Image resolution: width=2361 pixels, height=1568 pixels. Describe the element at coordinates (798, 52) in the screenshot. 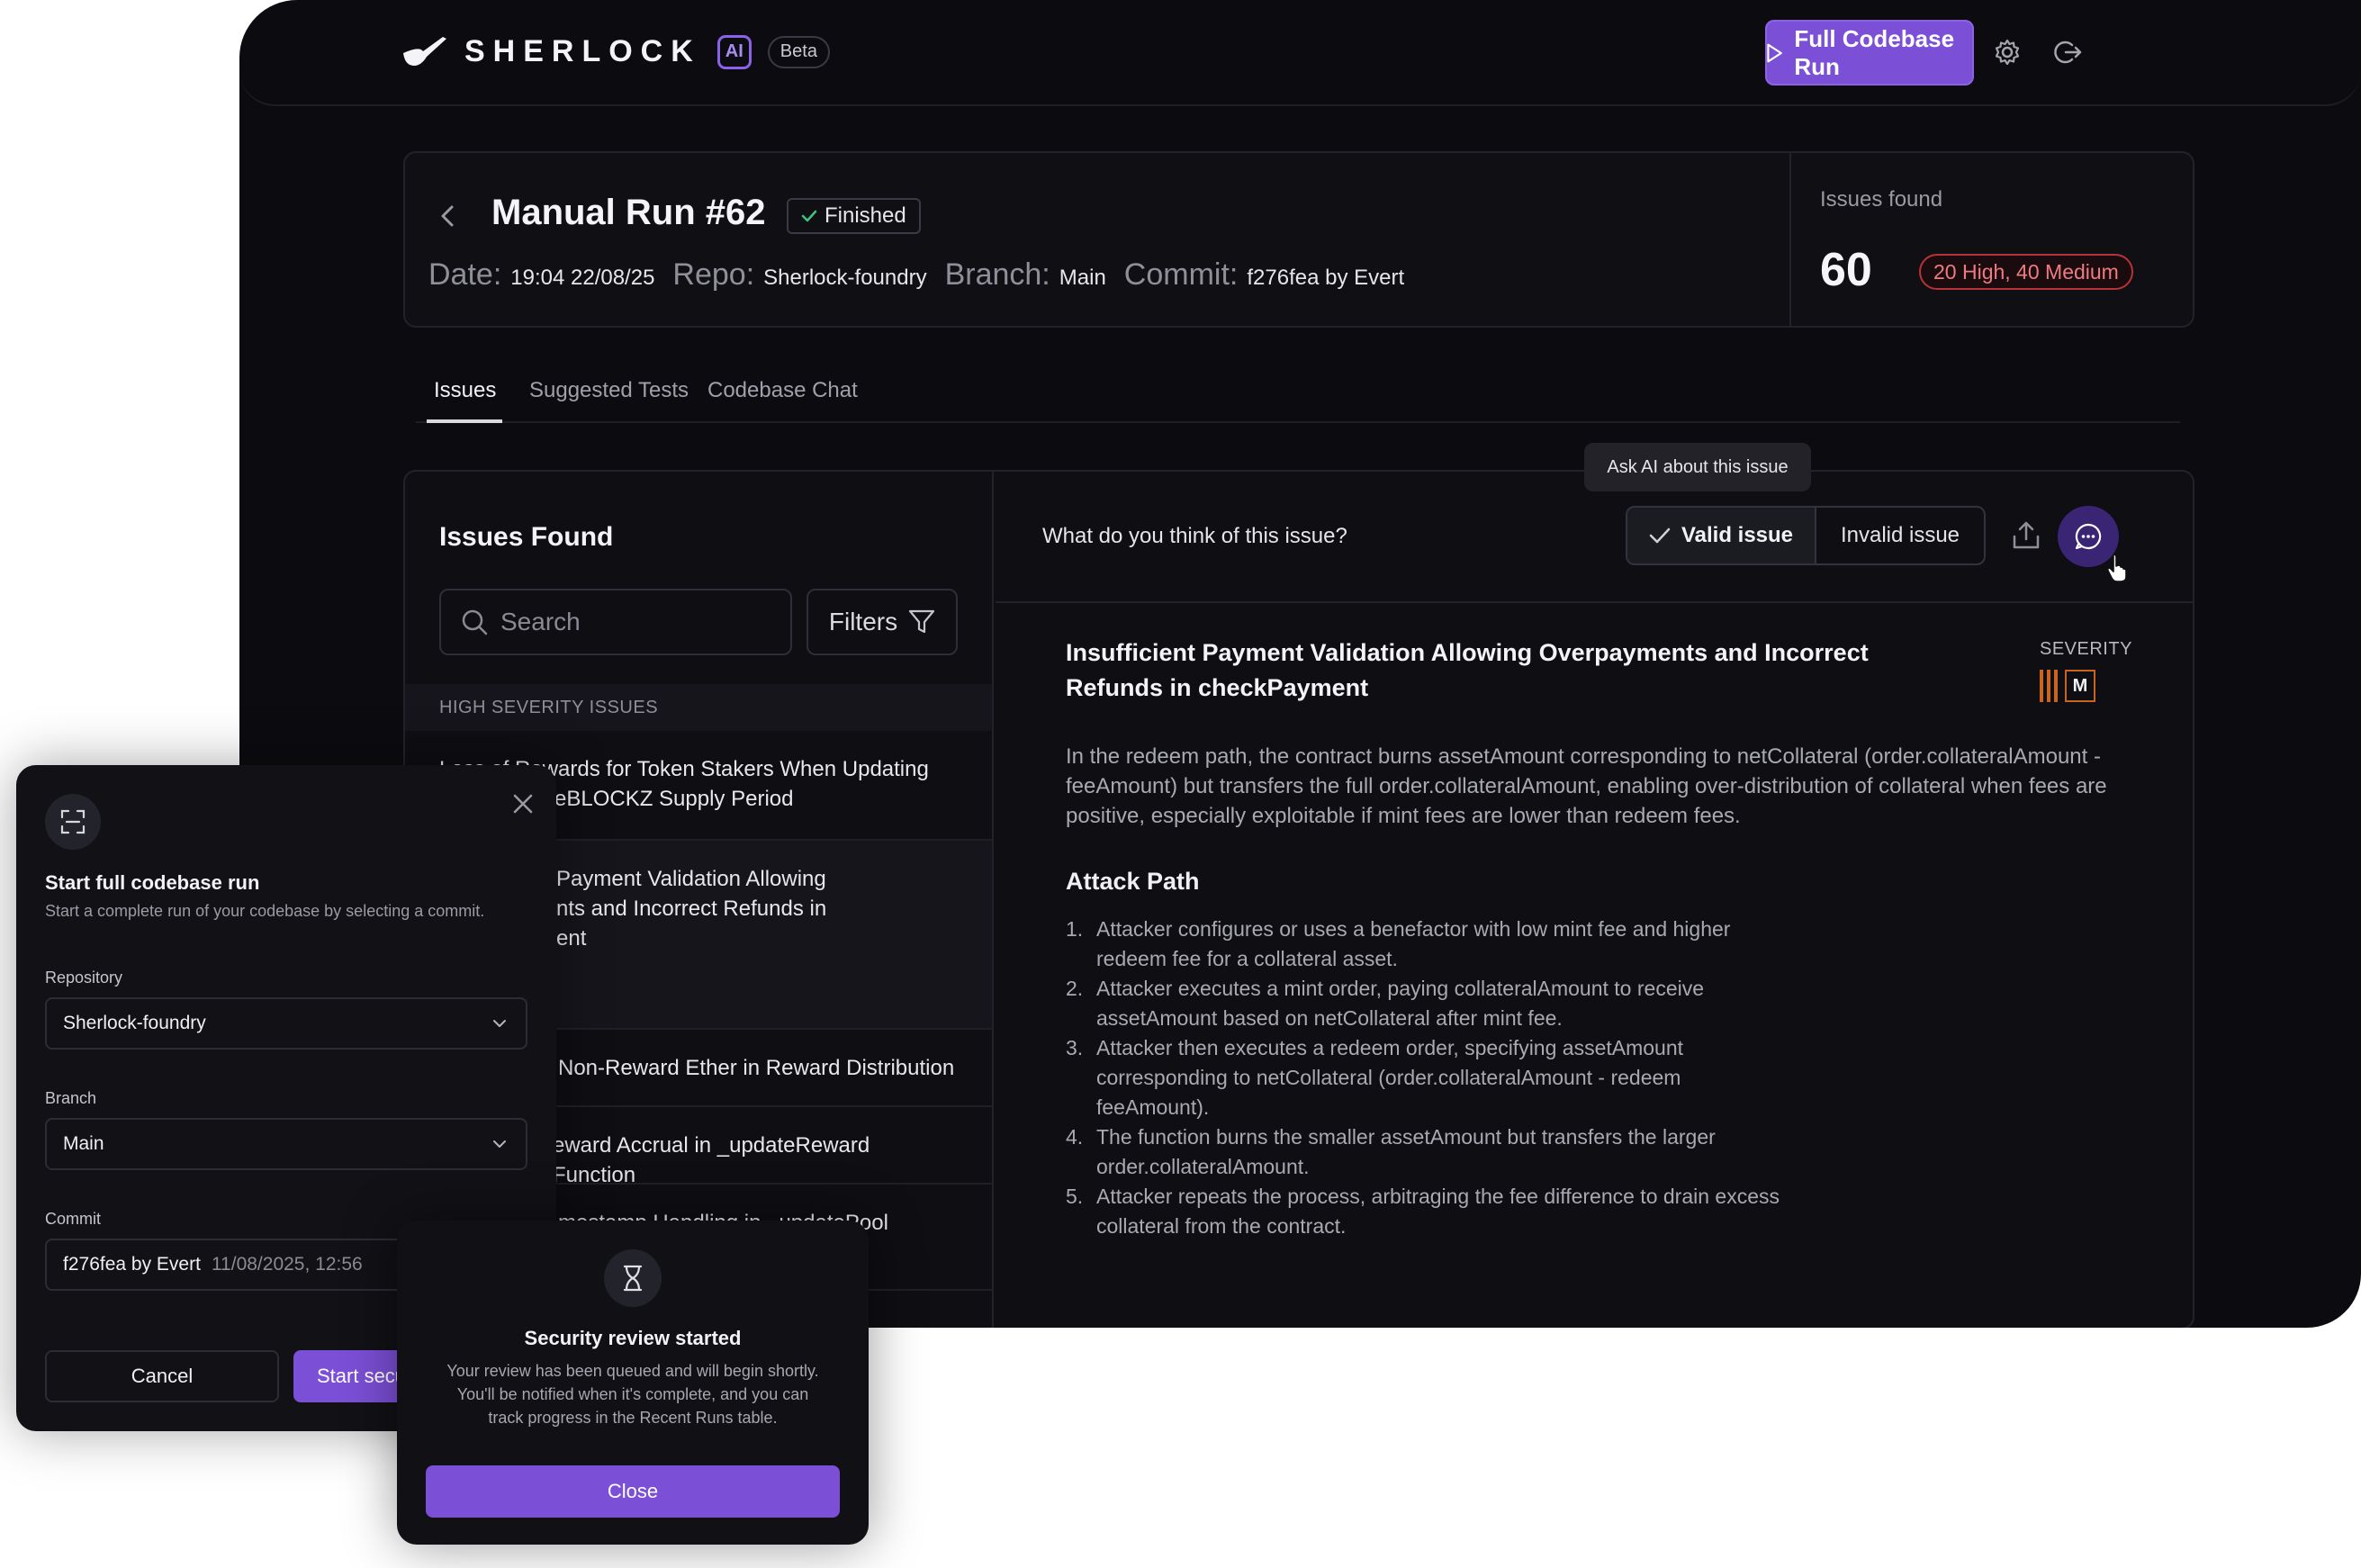

I see `beta-badge: Beta` at that location.